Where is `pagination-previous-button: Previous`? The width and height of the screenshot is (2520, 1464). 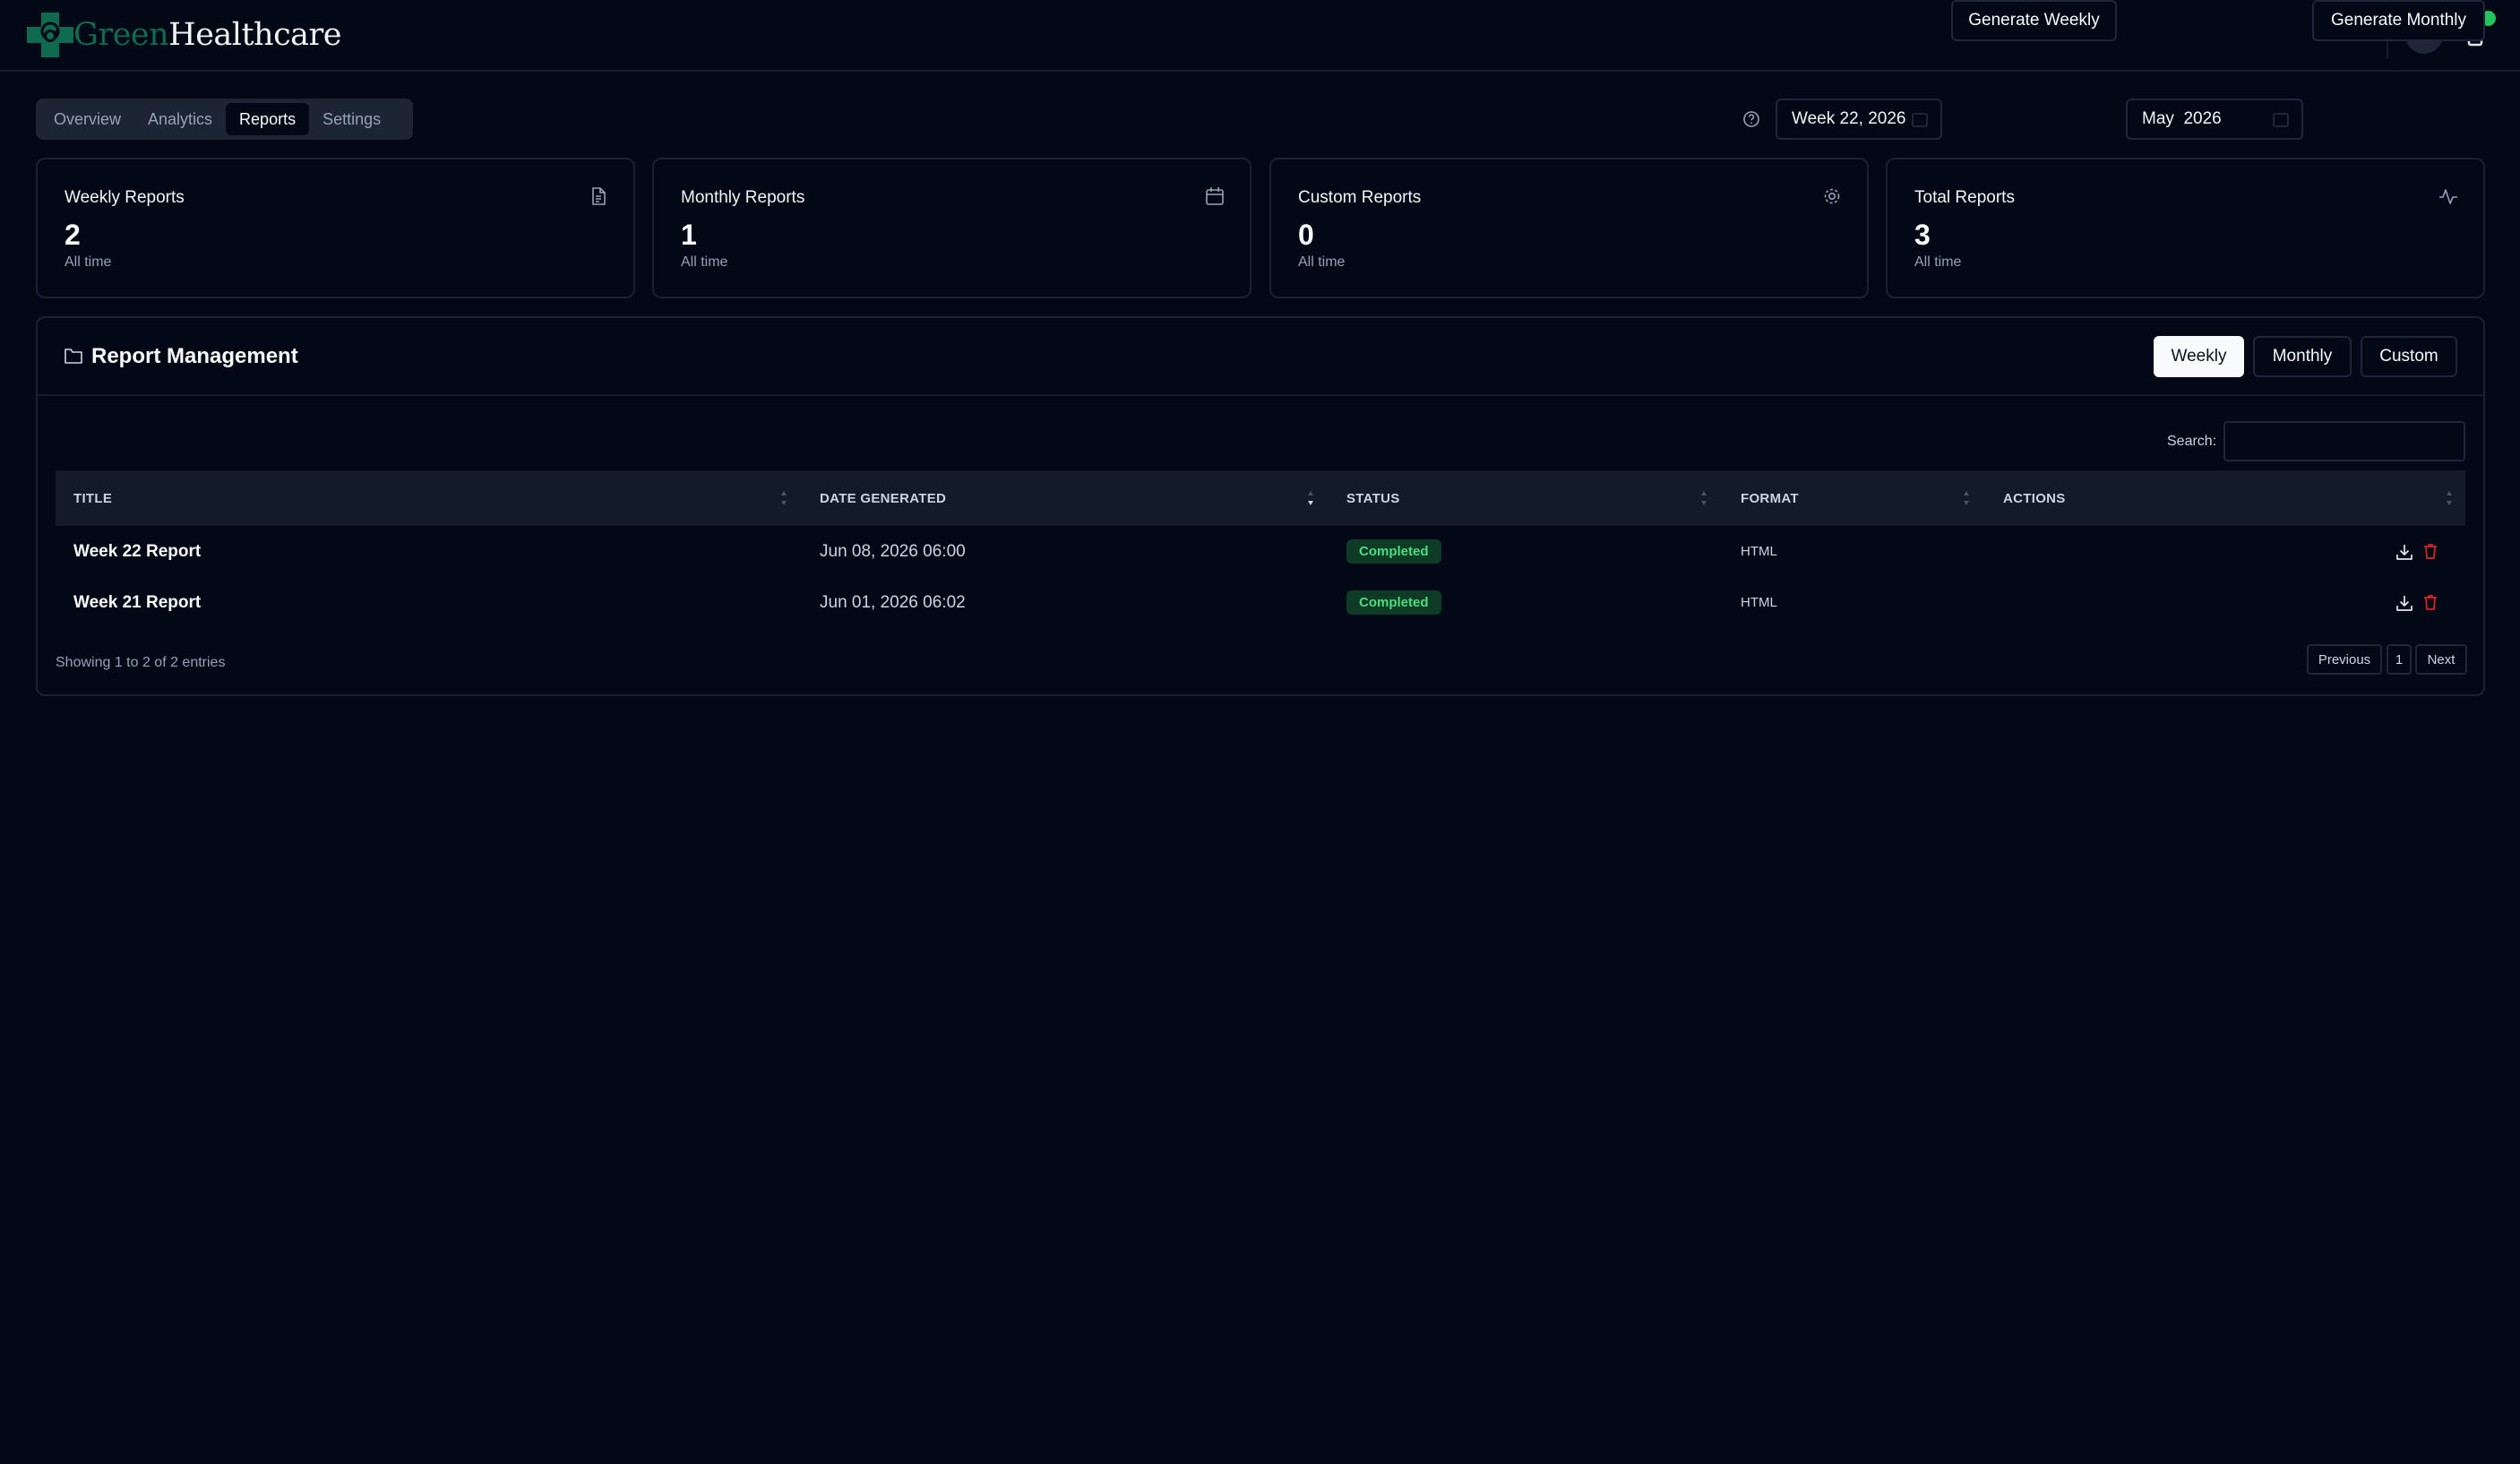 pagination-previous-button: Previous is located at coordinates (2344, 659).